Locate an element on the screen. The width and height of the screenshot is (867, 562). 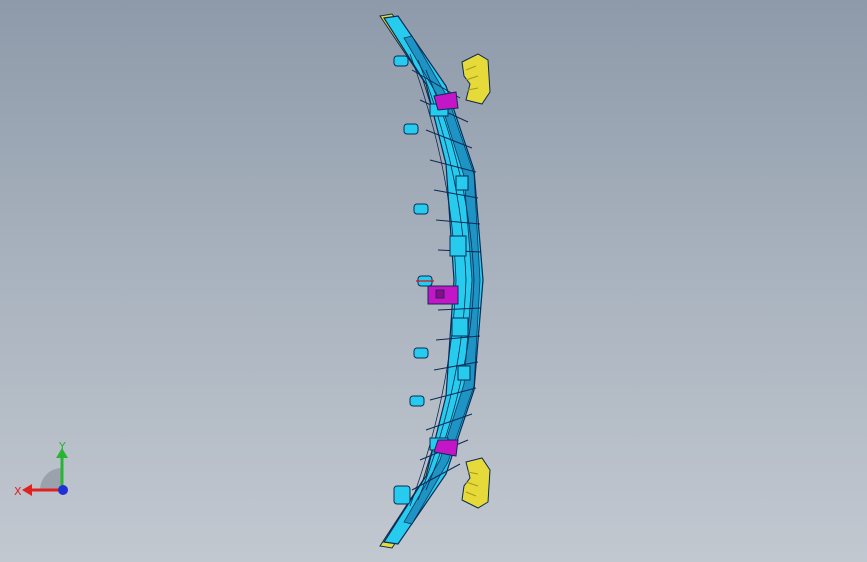
z-axis-dot is located at coordinates (63, 490).